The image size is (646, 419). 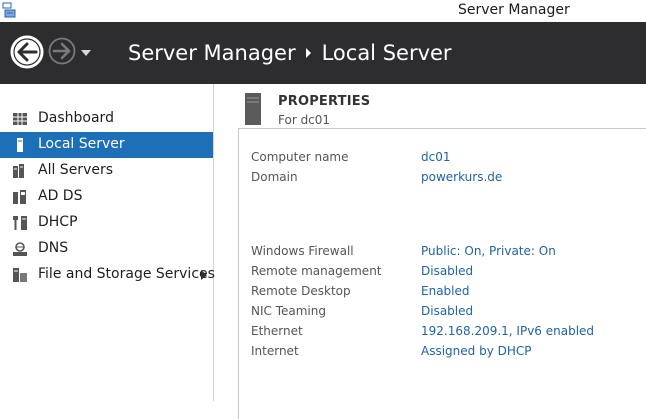 What do you see at coordinates (323, 11) in the screenshot?
I see `title-bar: Server Manager` at bounding box center [323, 11].